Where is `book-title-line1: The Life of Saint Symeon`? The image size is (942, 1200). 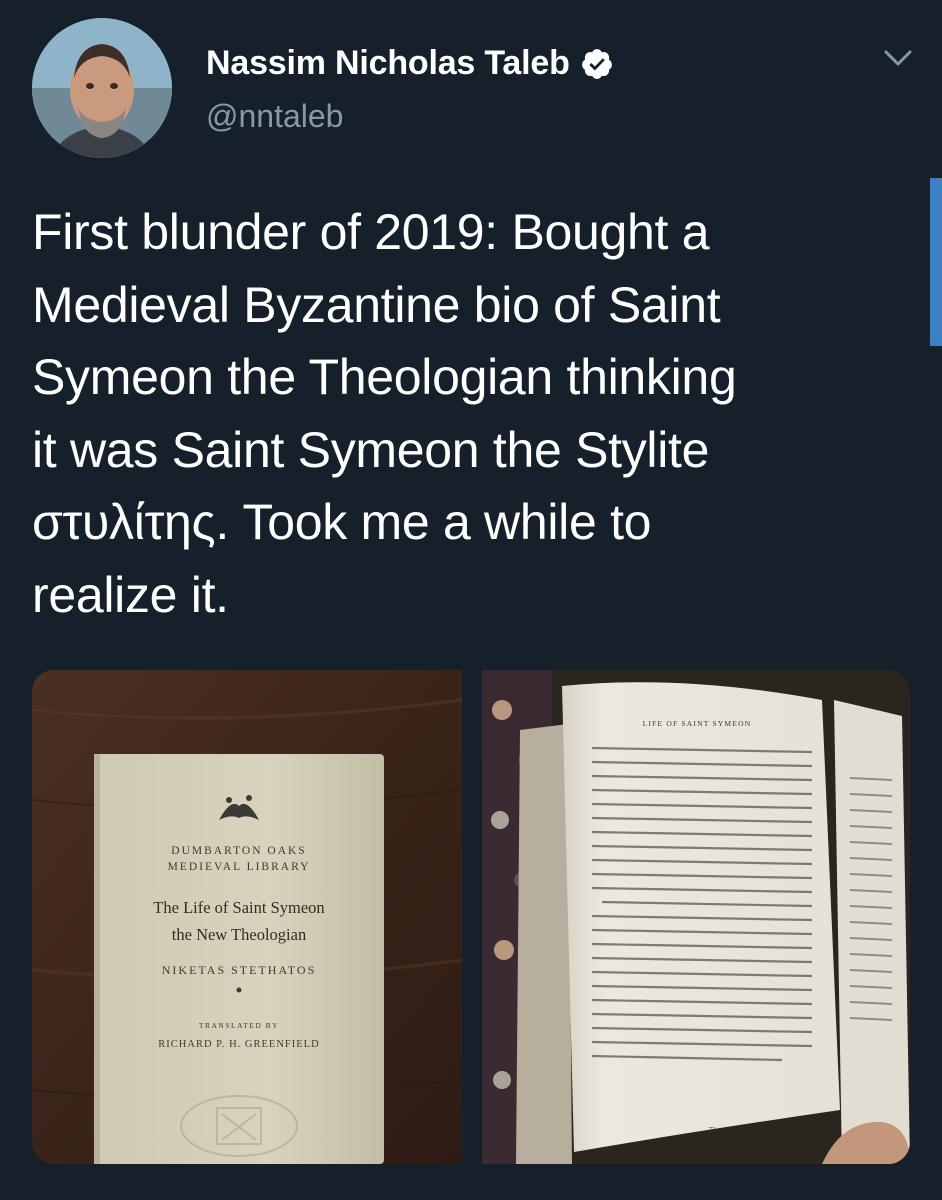
book-title-line1: The Life of Saint Symeon is located at coordinates (238, 907).